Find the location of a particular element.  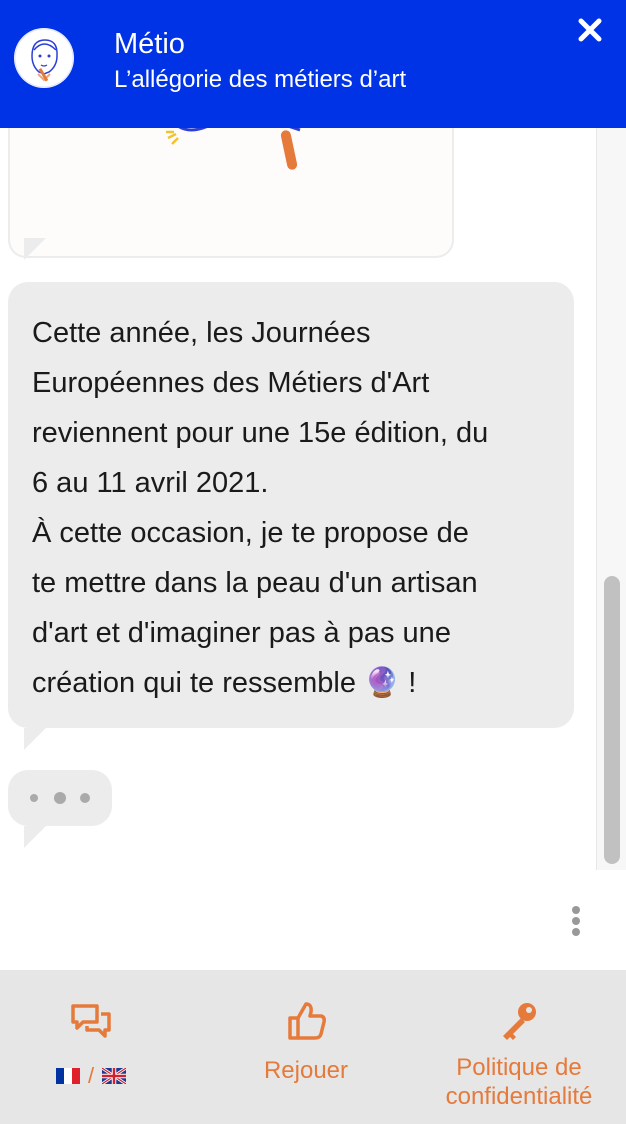

privacy-label-line1: Politique de is located at coordinates (519, 1067).